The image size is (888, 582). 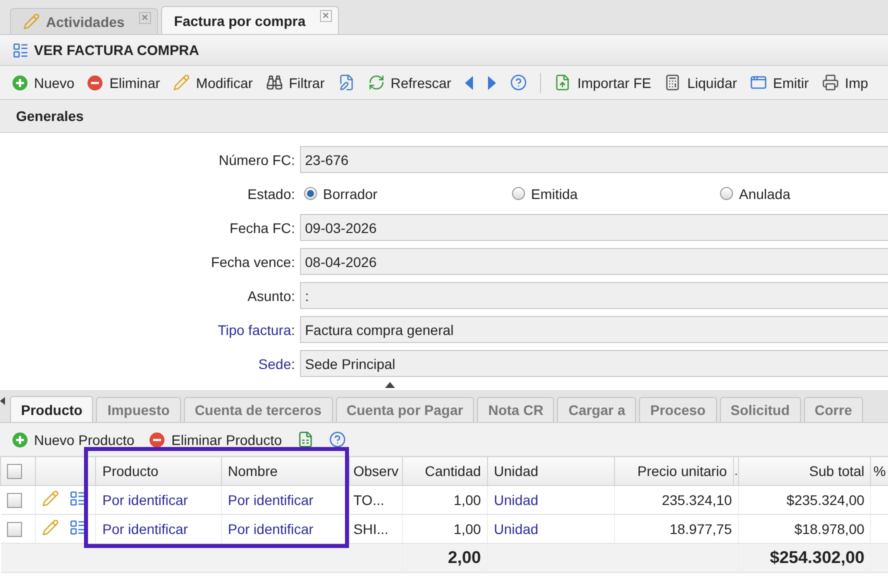 What do you see at coordinates (594, 295) in the screenshot?
I see `input-field: :` at bounding box center [594, 295].